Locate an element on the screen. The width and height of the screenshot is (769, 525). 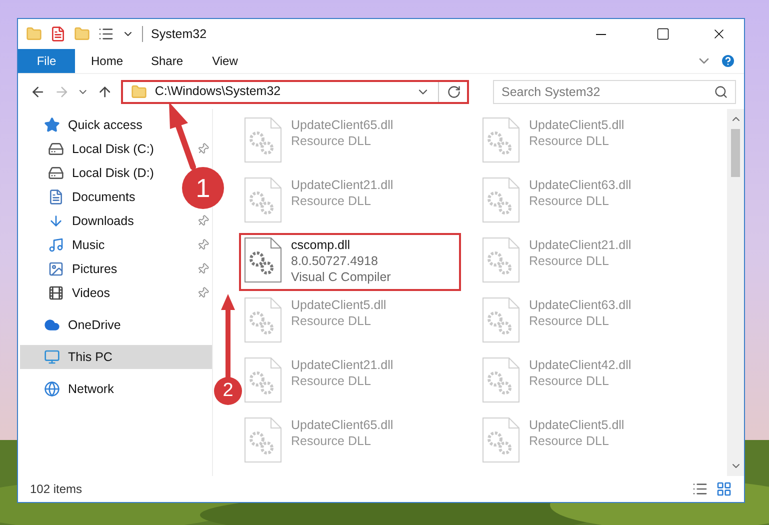
sidebar-item: Documents is located at coordinates (94, 197).